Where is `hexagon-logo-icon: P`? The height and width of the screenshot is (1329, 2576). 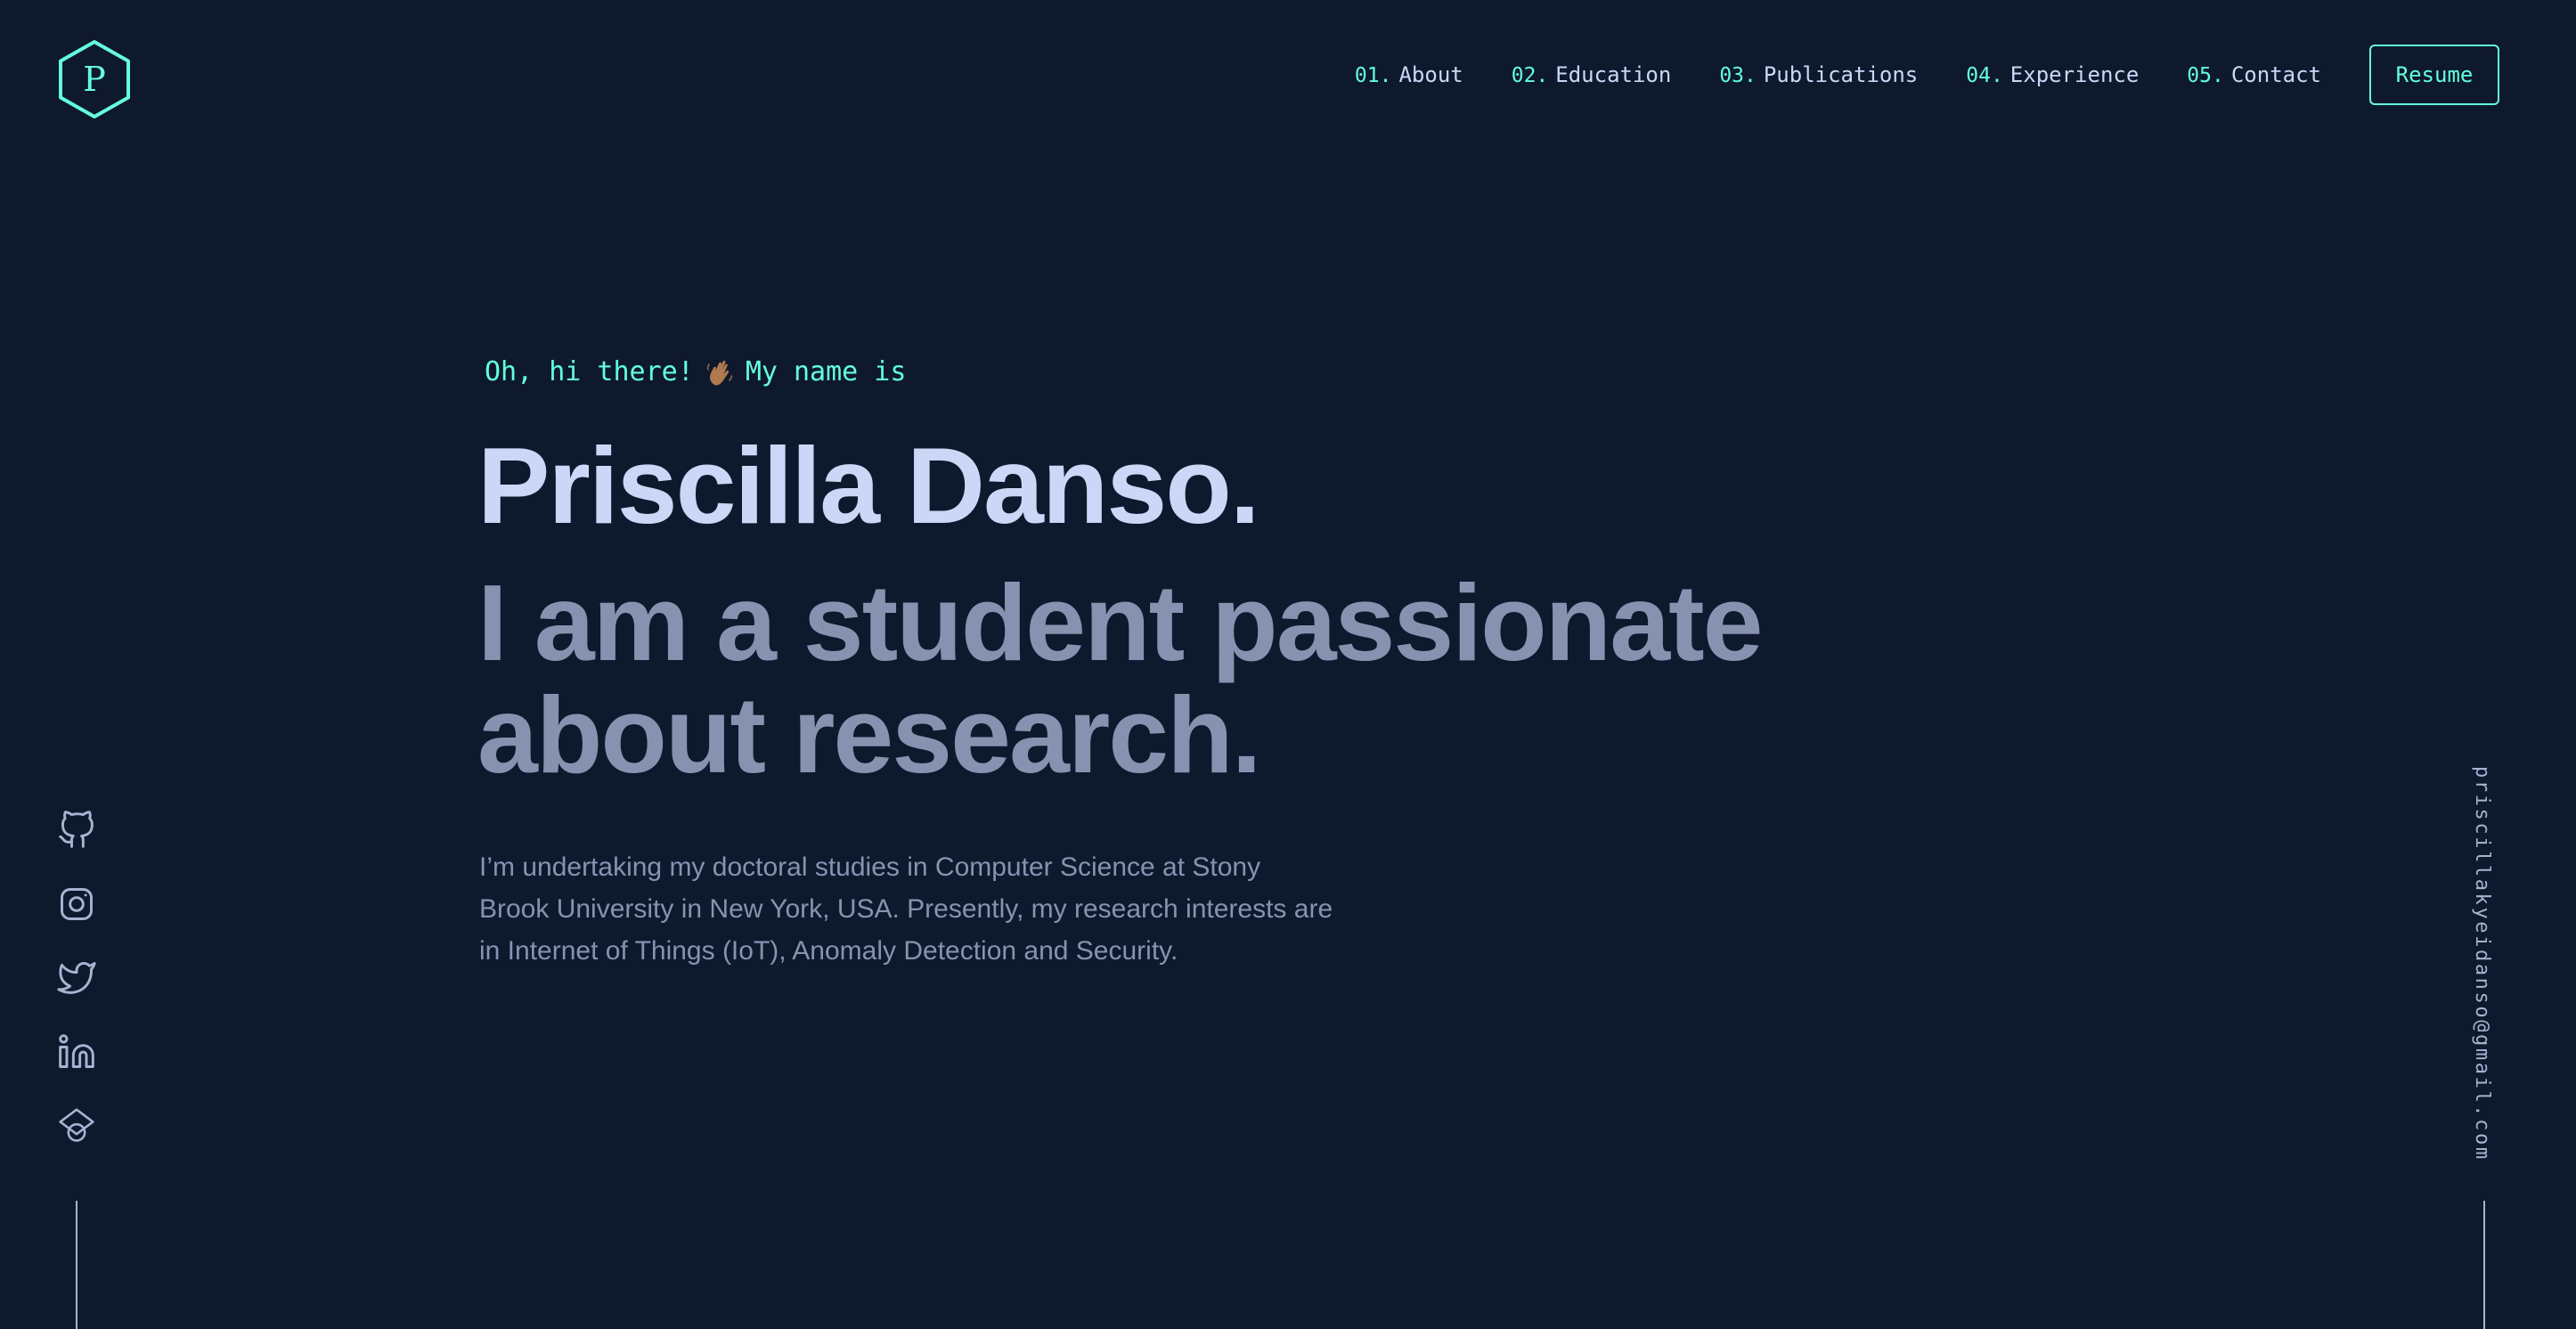
hexagon-logo-icon: P is located at coordinates (95, 79).